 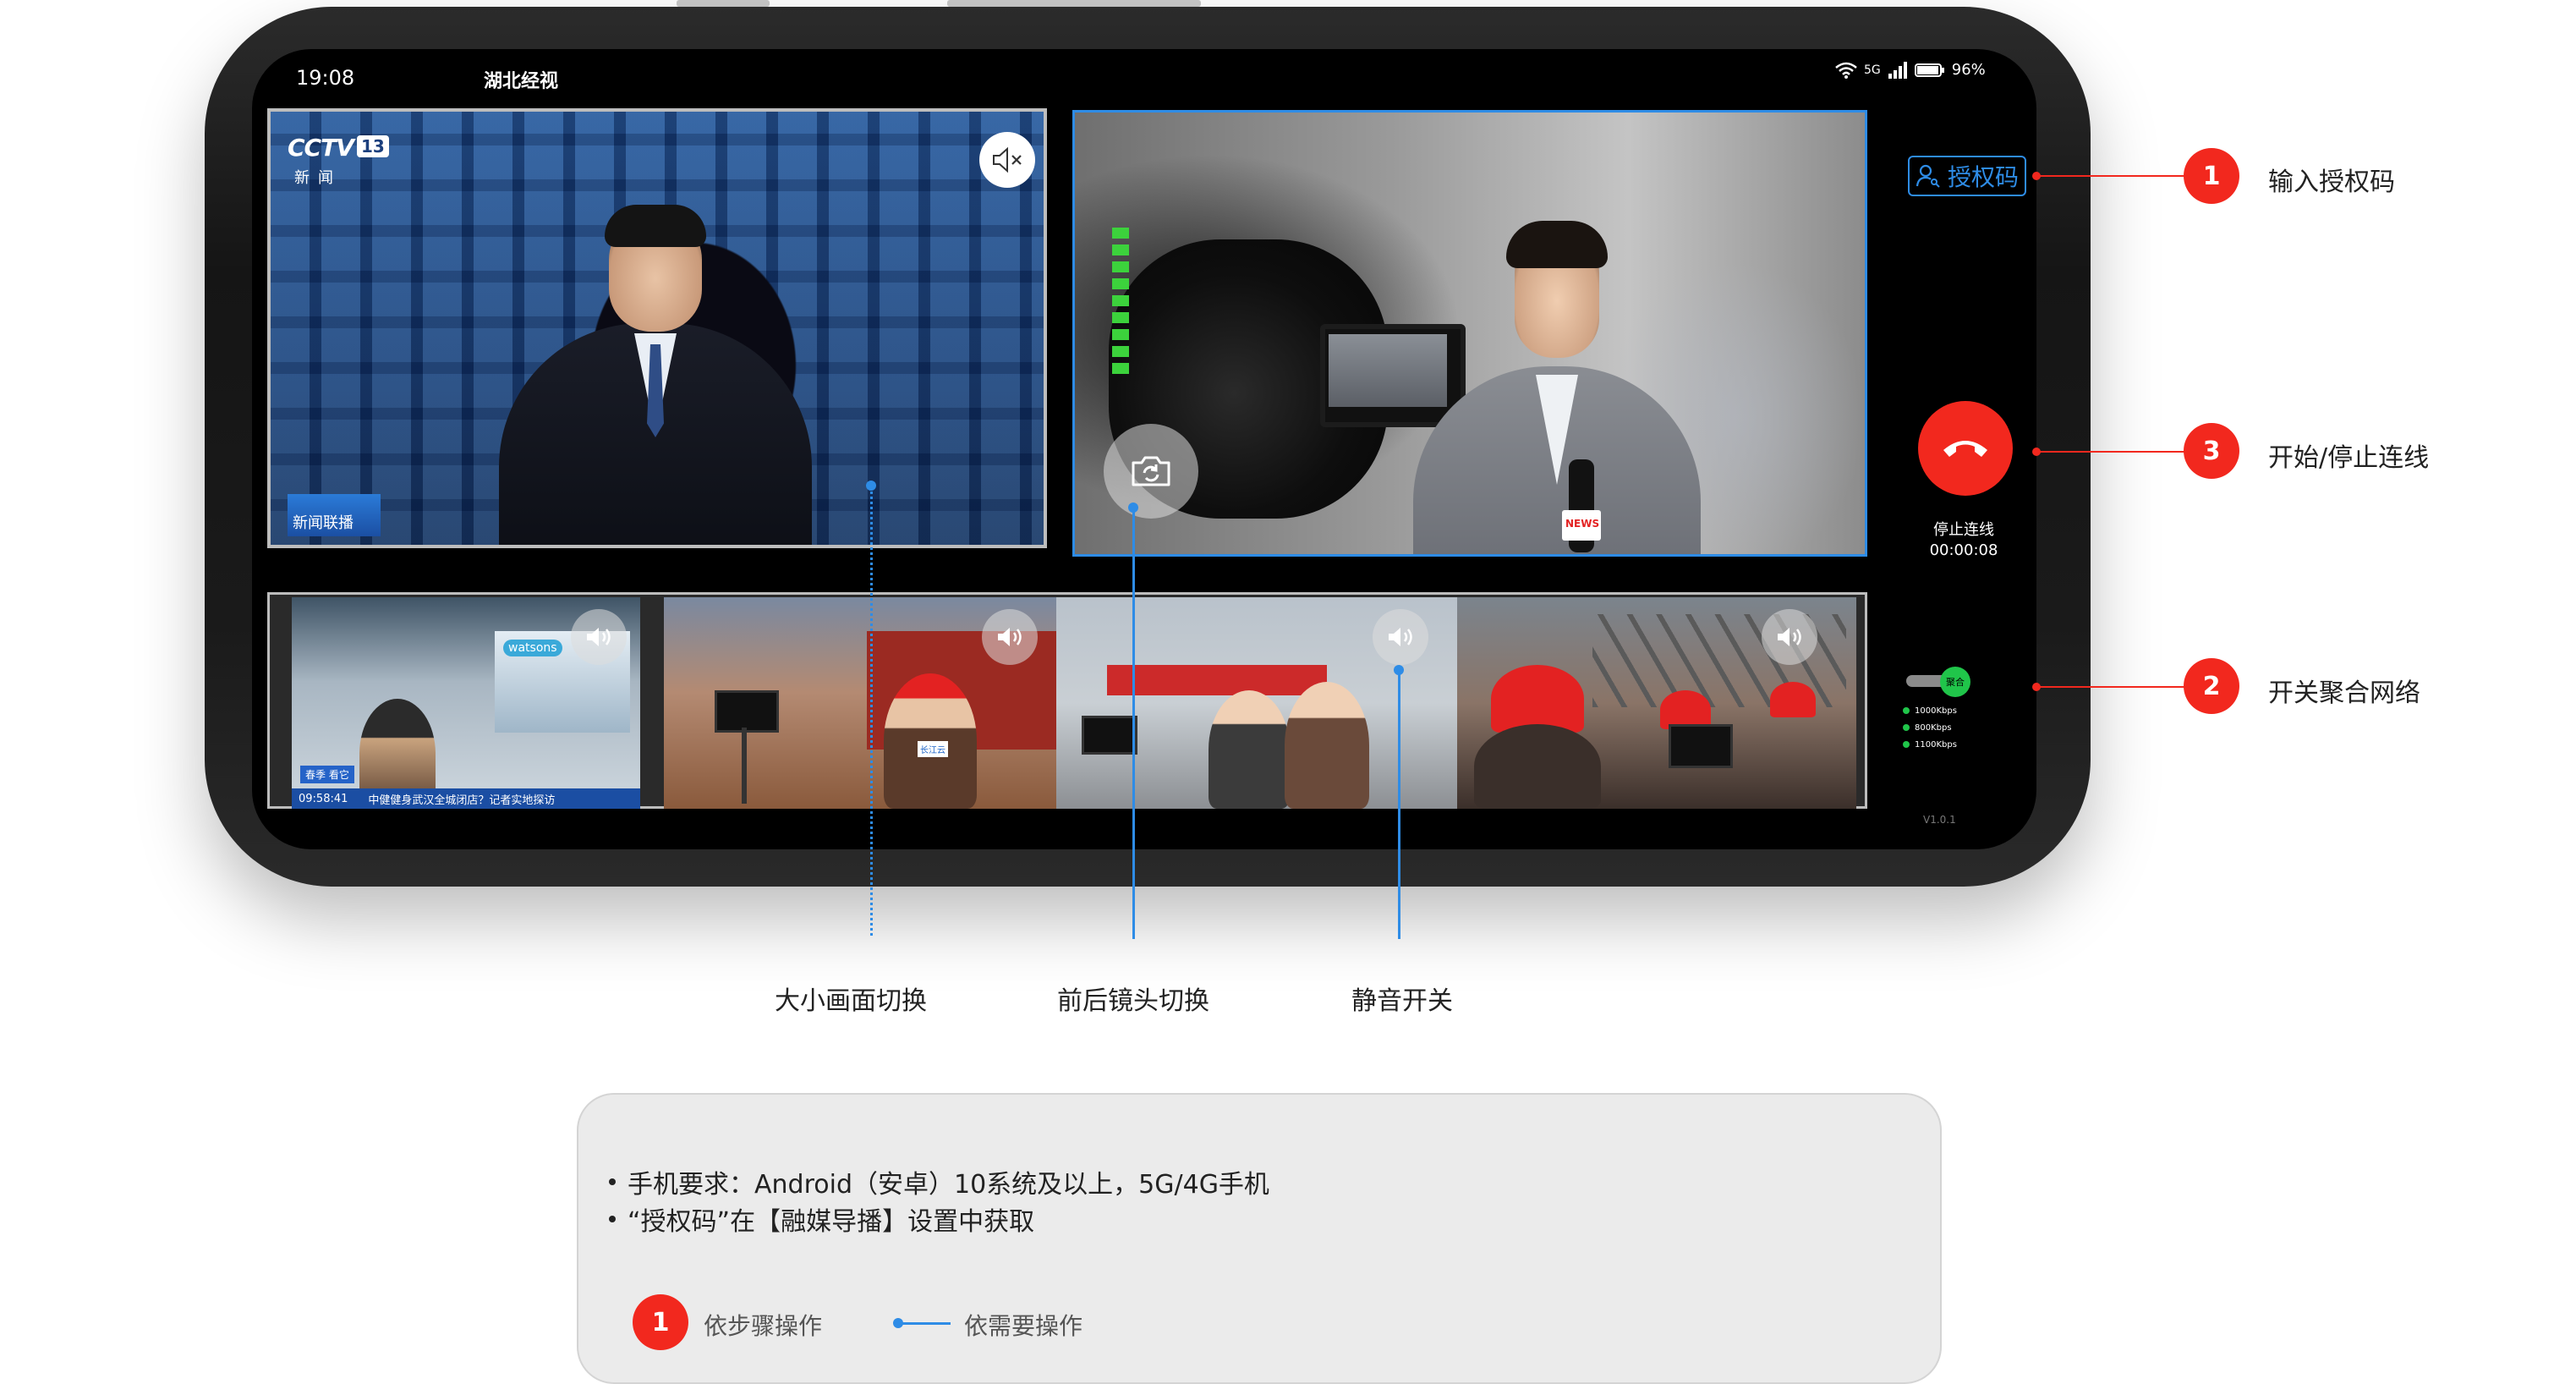 I want to click on mute-toggle-line, so click(x=1399, y=804).